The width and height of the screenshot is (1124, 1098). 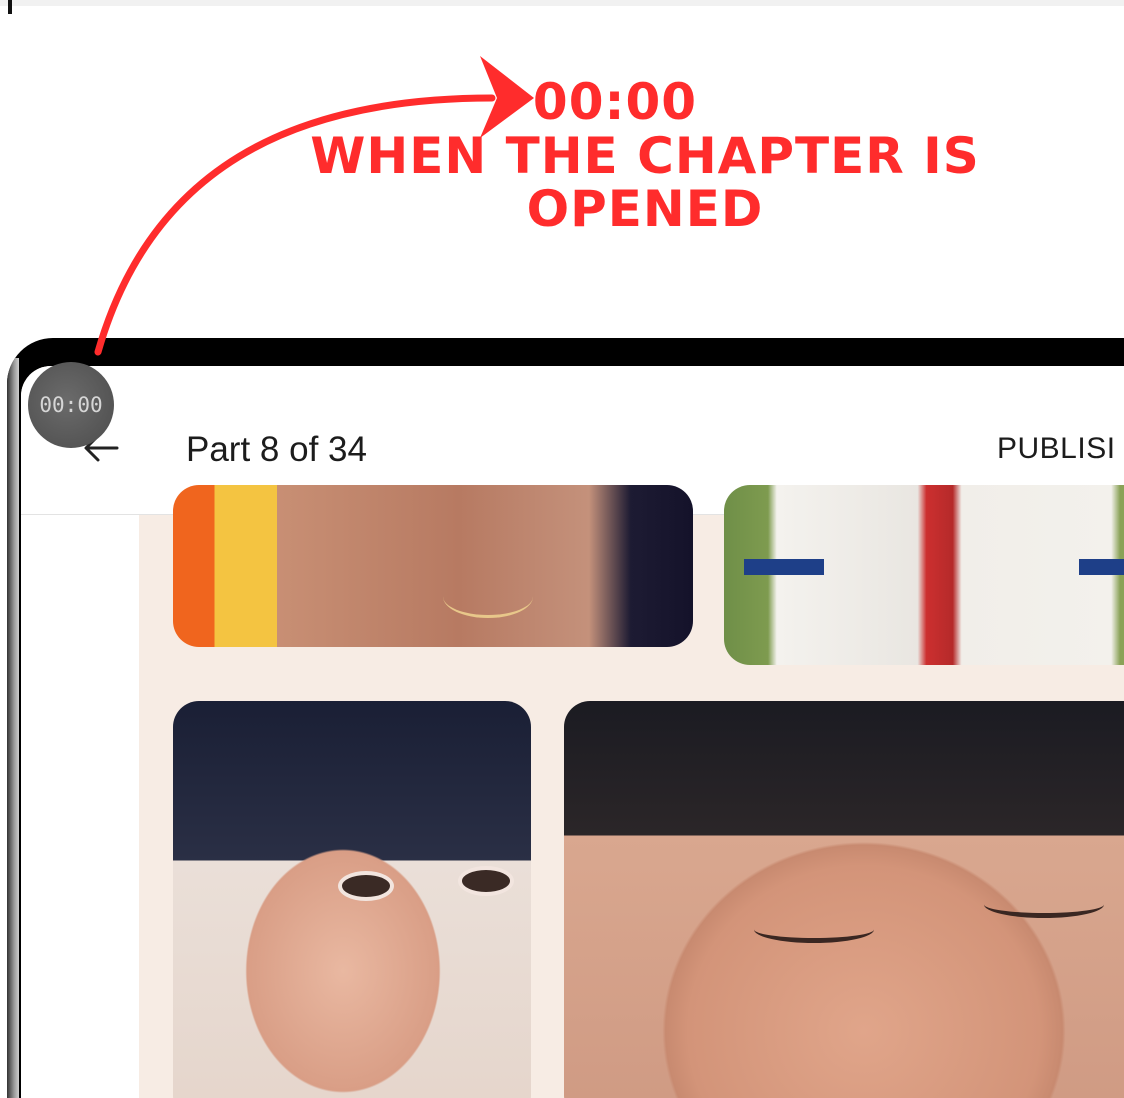 What do you see at coordinates (1101, 567) in the screenshot?
I see `sleeve-band-right` at bounding box center [1101, 567].